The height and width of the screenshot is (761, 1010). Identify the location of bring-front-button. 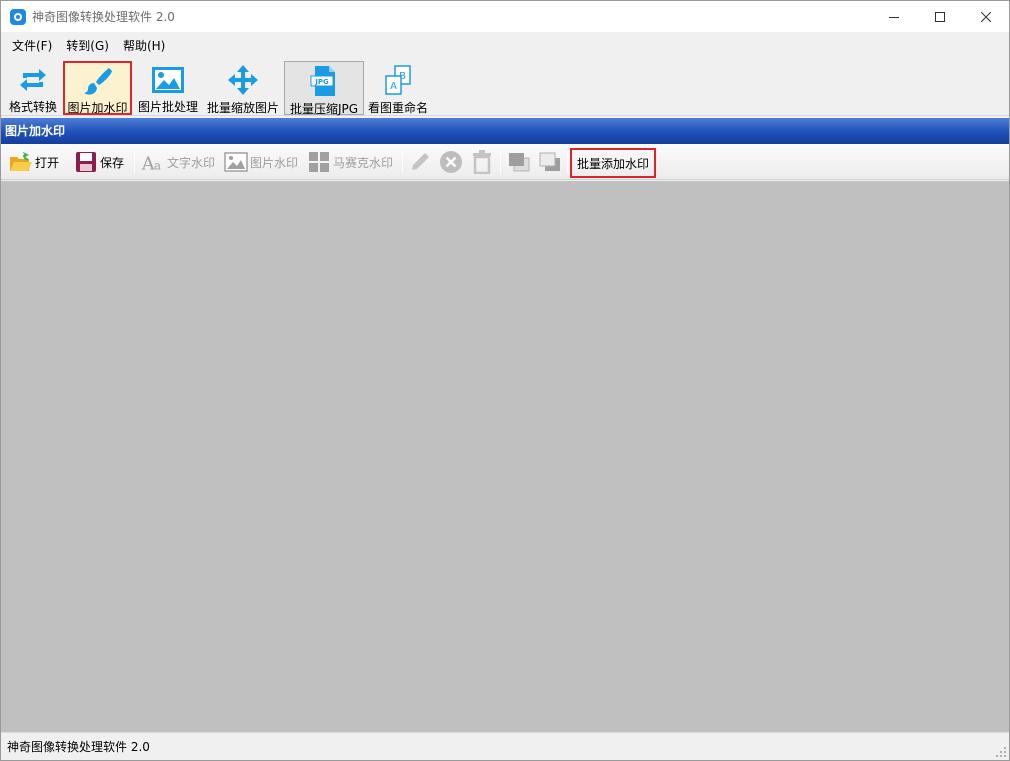
(520, 162).